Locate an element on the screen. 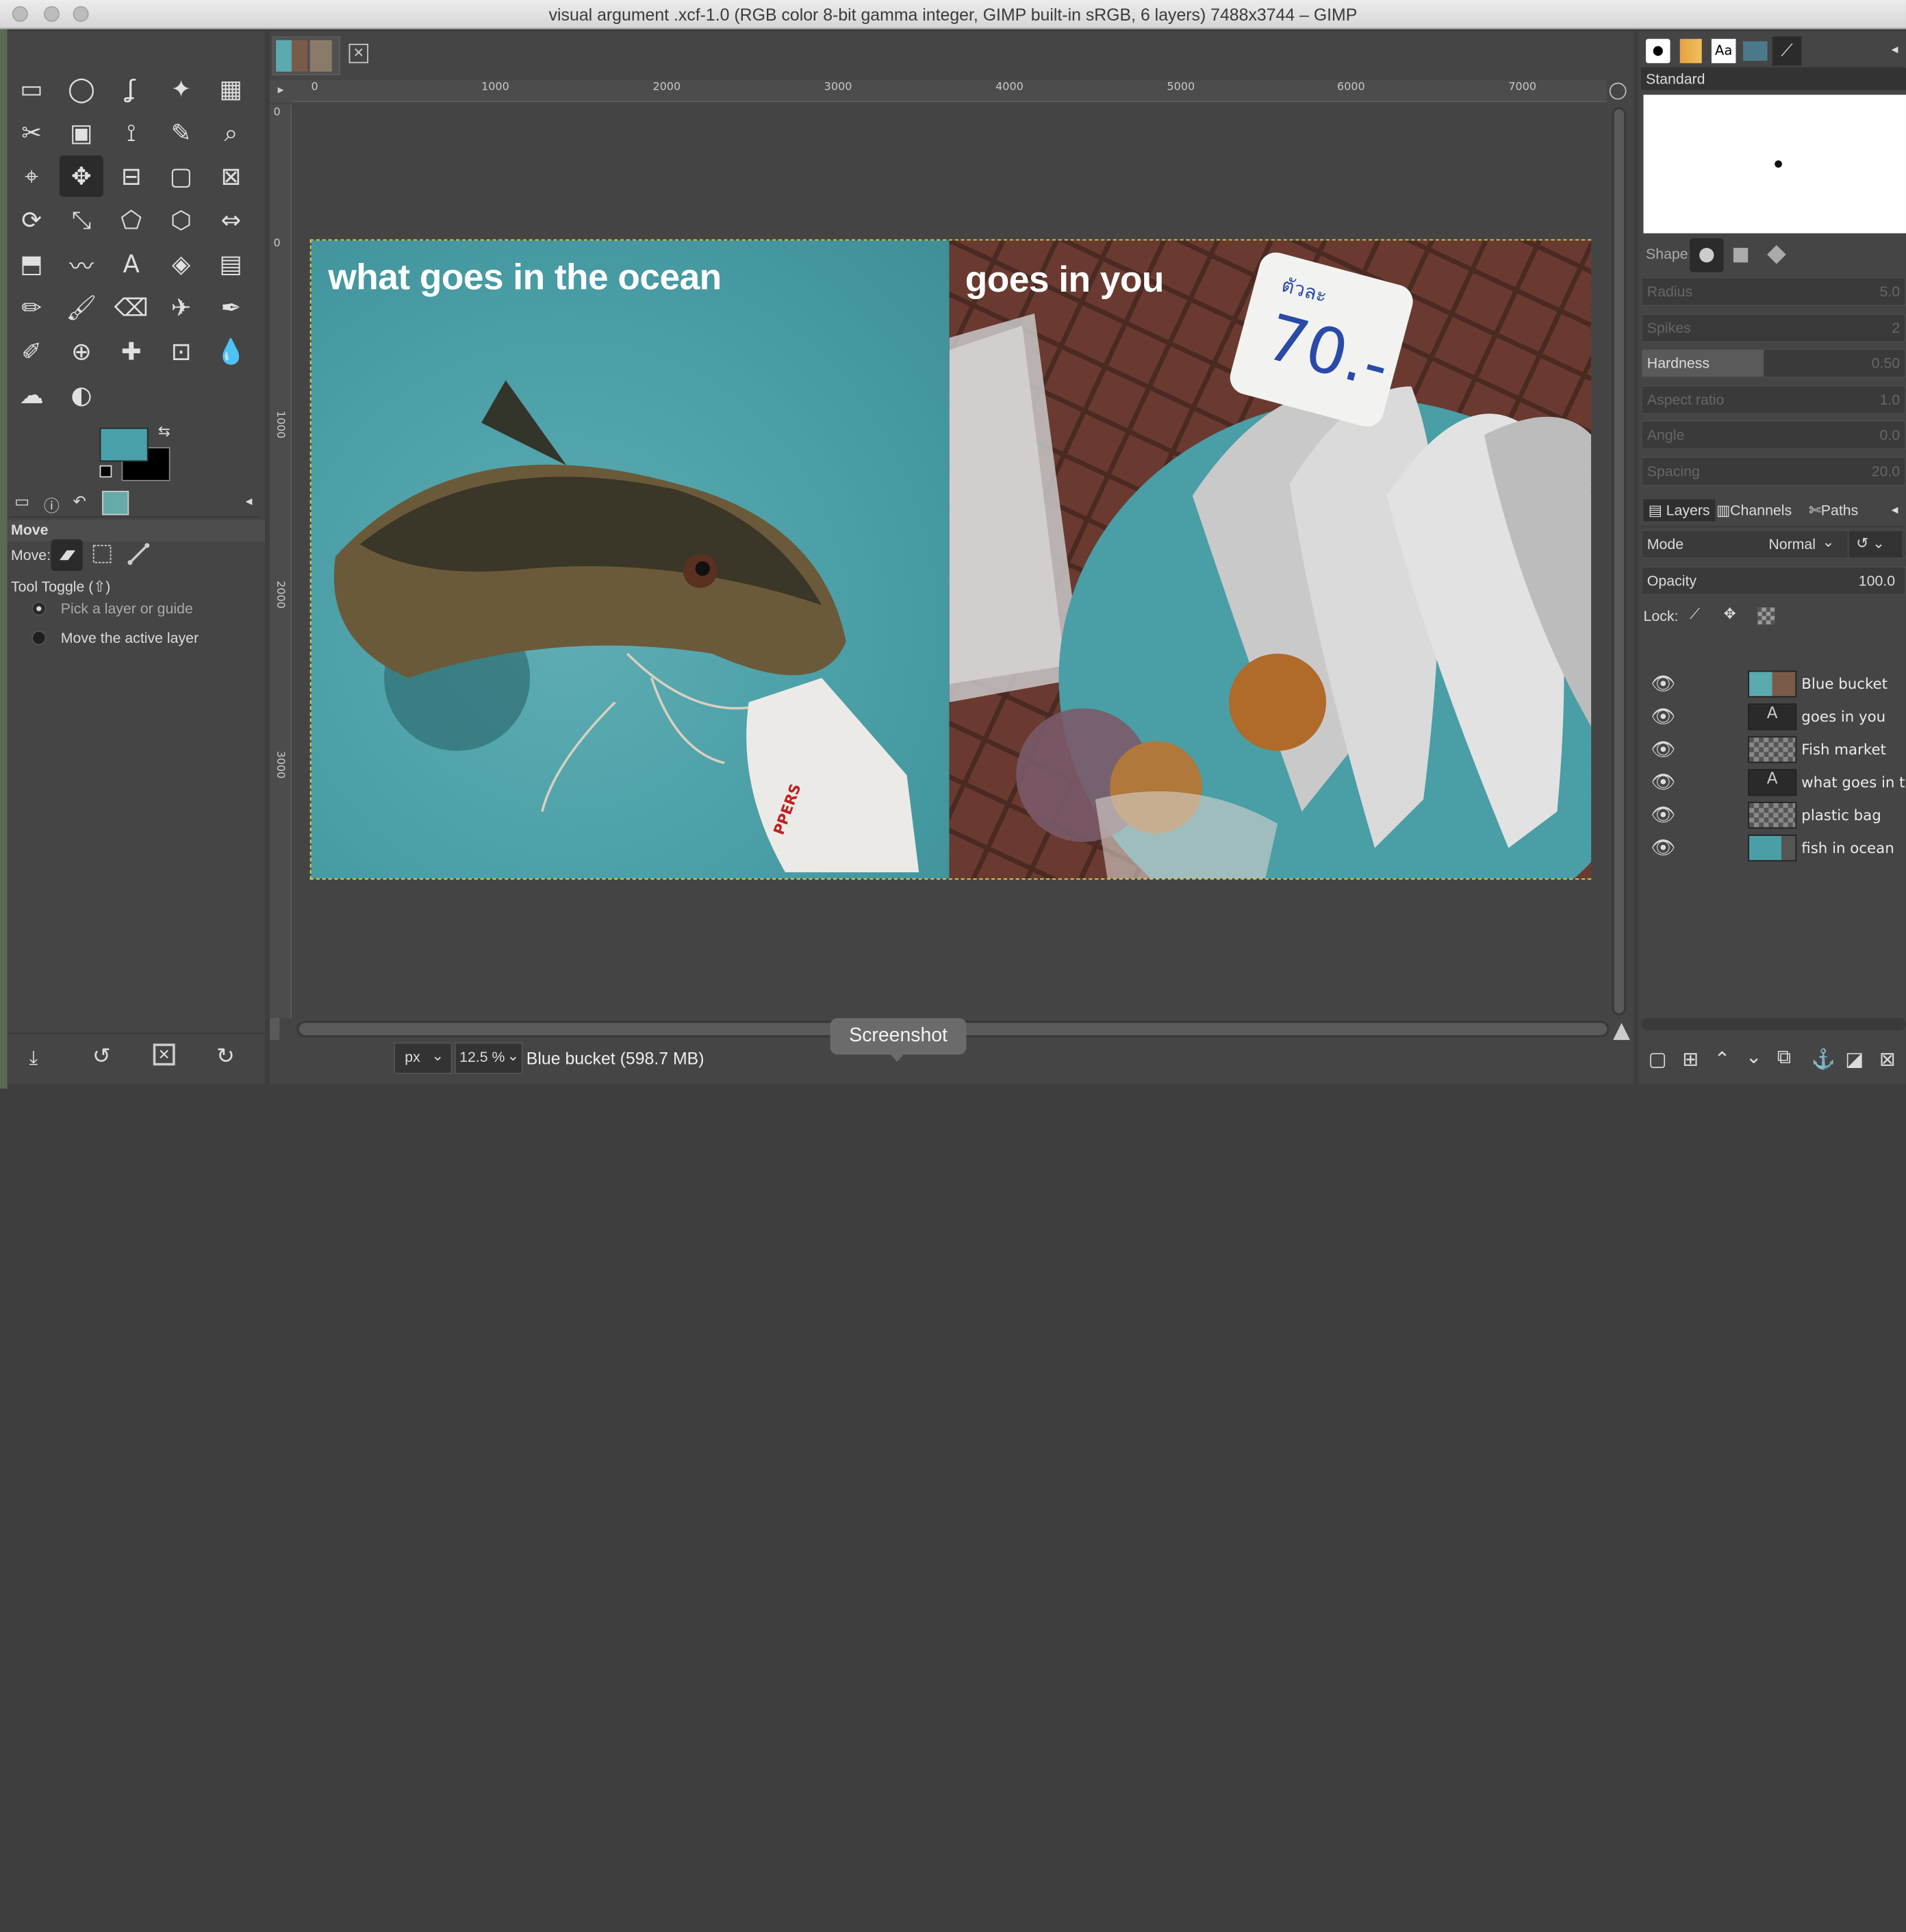  zoom-select: 12.5 % ⌄ is located at coordinates (489, 1058).